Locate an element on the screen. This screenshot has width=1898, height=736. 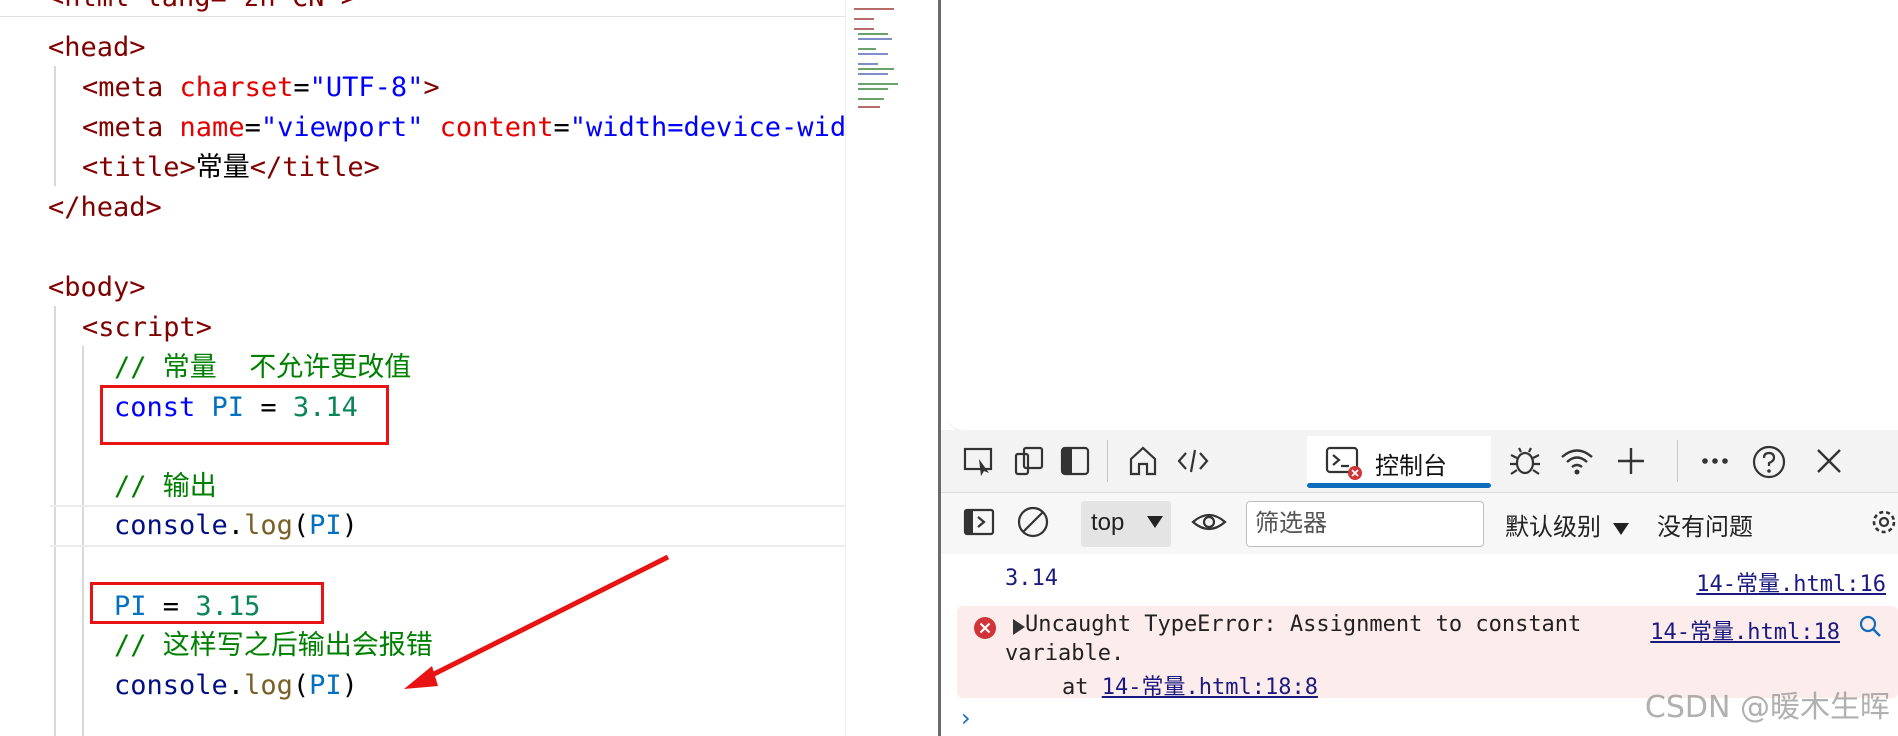
editor-minimap is located at coordinates (893, 368).